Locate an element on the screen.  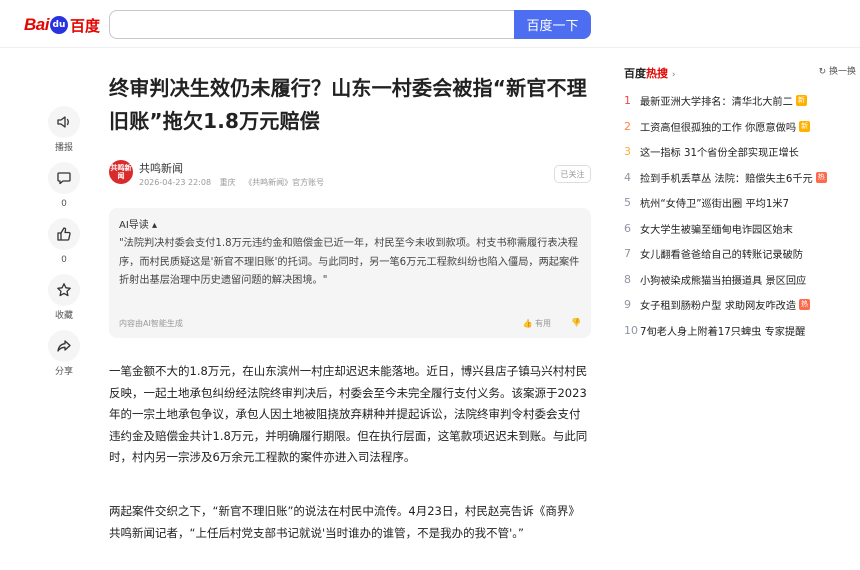
avatar: 共鸣新闻 is located at coordinates (121, 172).